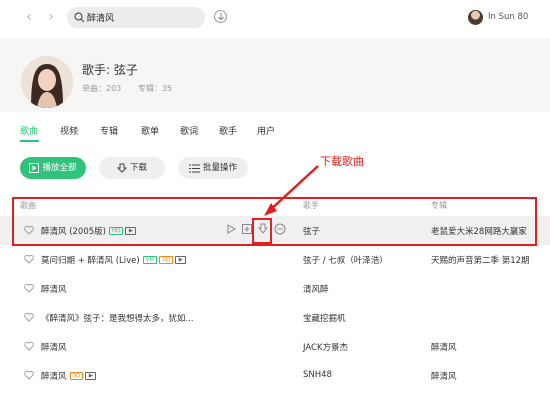  I want to click on song-singer: 清风醉, so click(316, 289).